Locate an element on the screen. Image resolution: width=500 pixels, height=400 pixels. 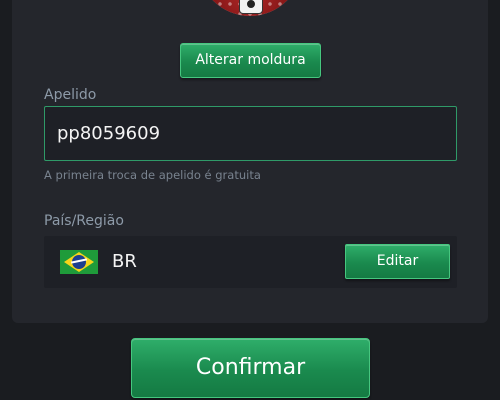
brazil-flag-icon is located at coordinates (79, 262).